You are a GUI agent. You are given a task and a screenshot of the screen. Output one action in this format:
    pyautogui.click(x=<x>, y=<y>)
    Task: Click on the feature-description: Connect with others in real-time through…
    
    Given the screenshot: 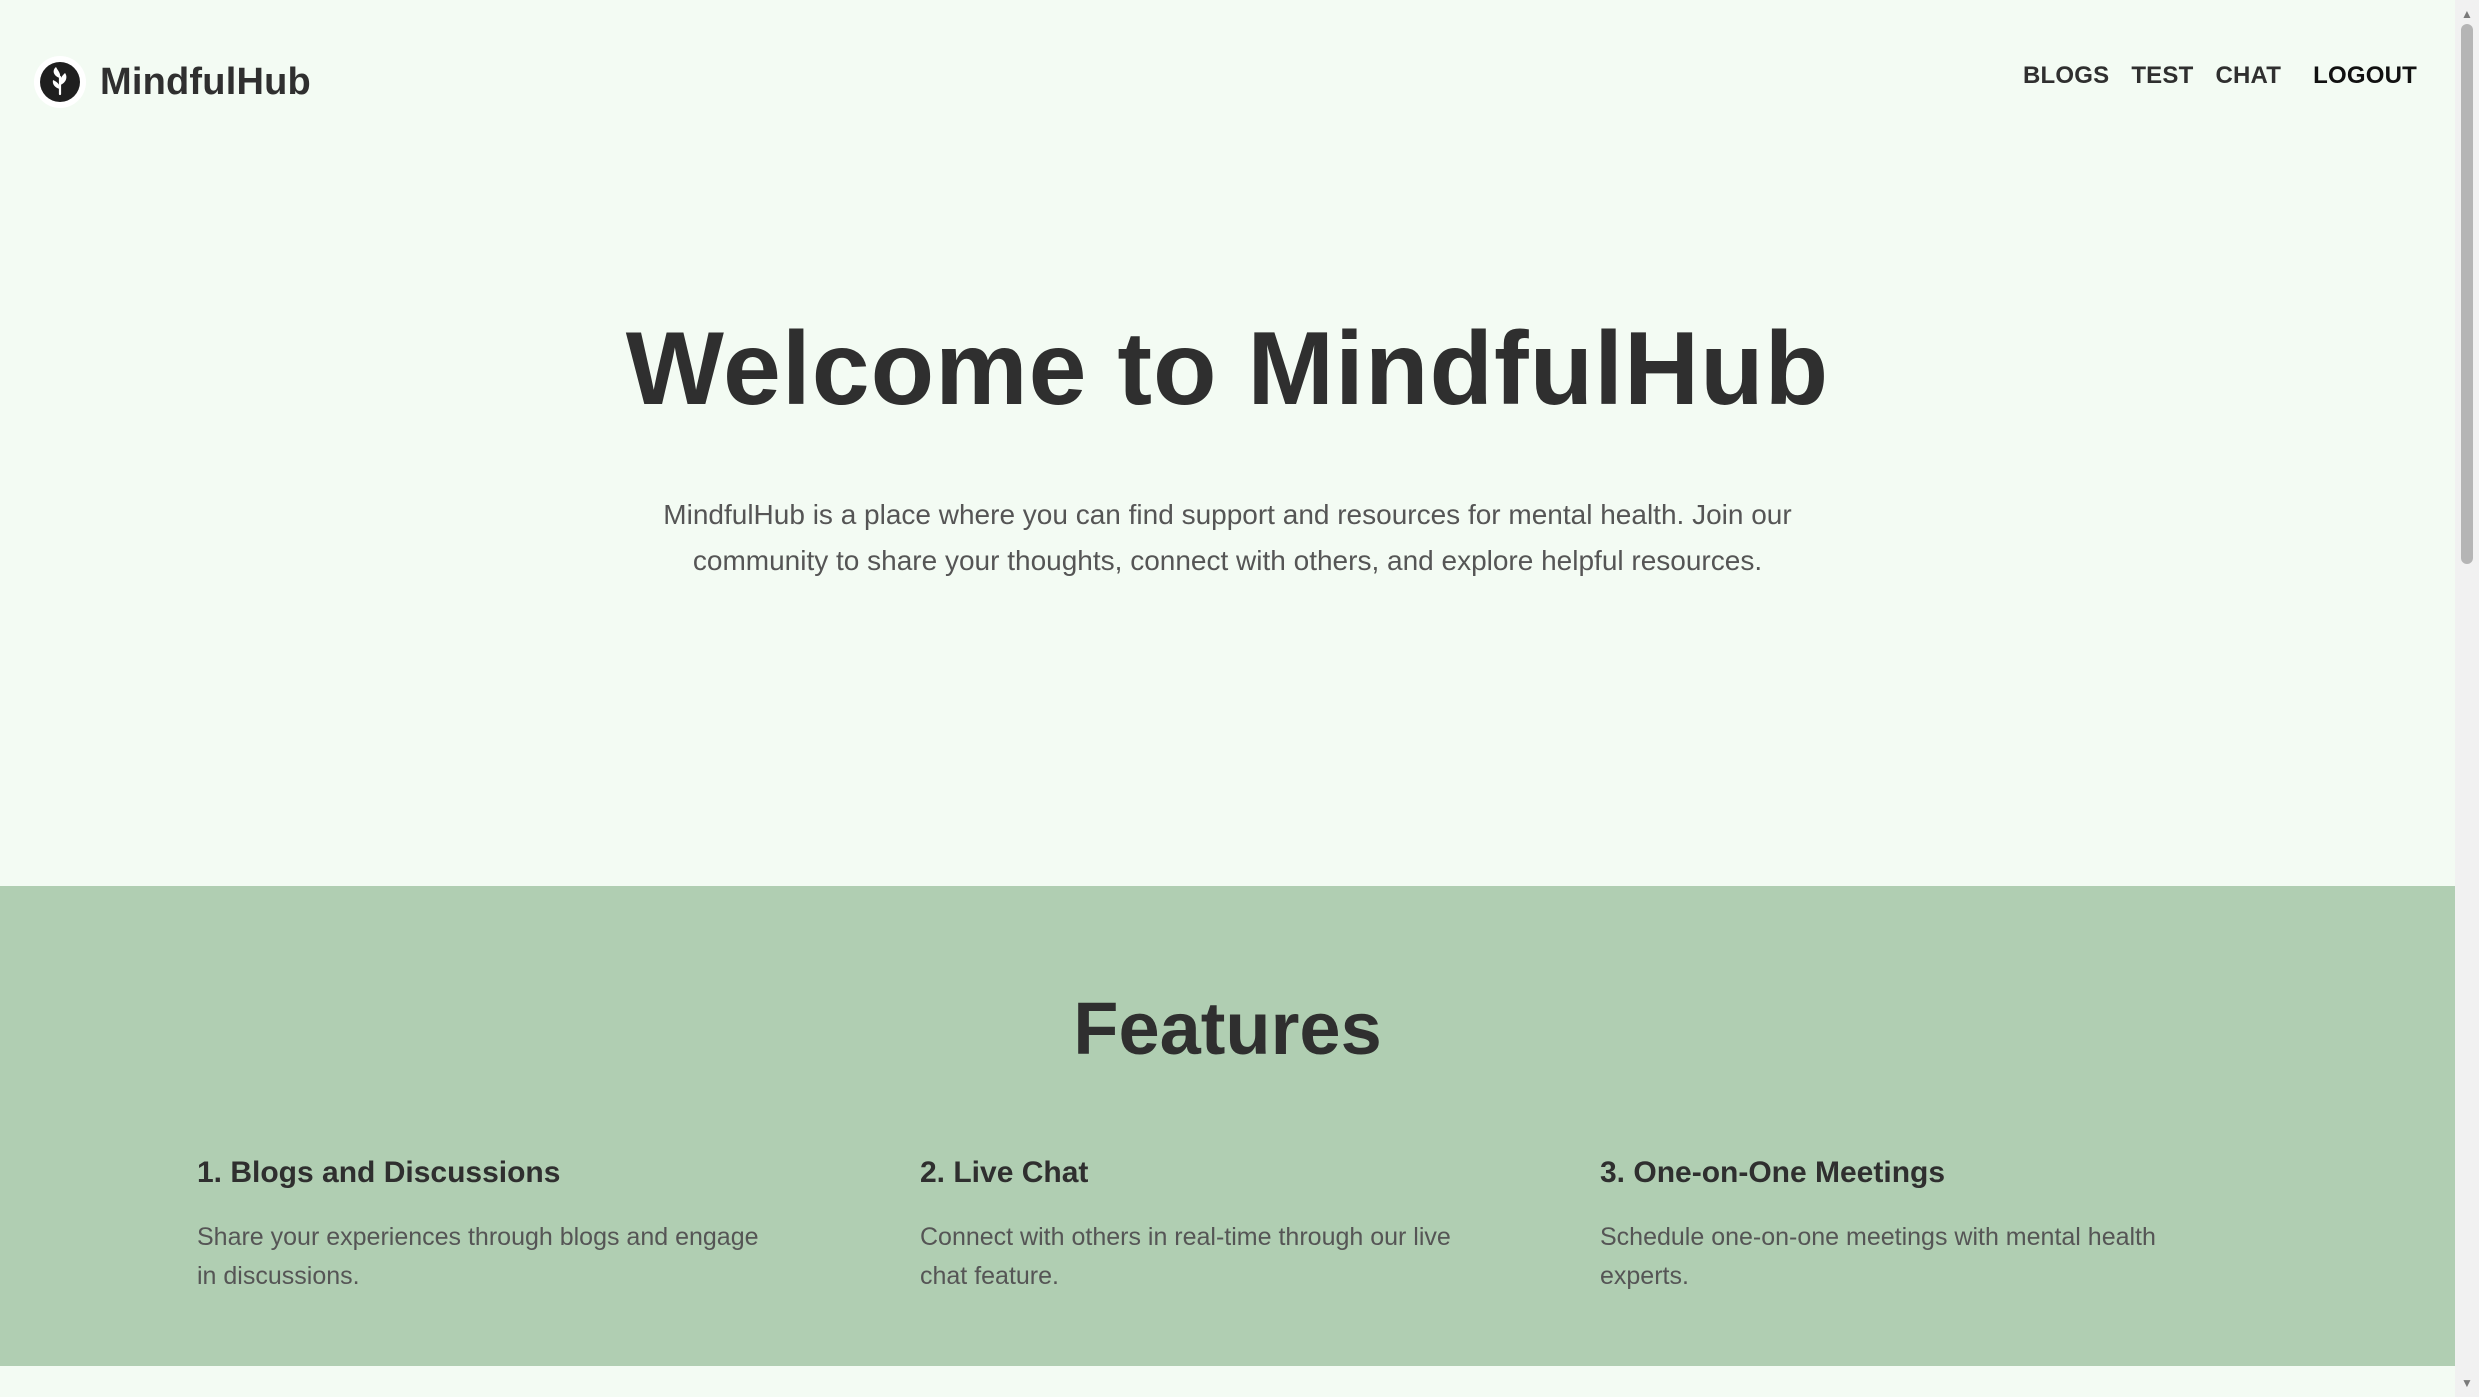 What is the action you would take?
    pyautogui.click(x=1185, y=1256)
    